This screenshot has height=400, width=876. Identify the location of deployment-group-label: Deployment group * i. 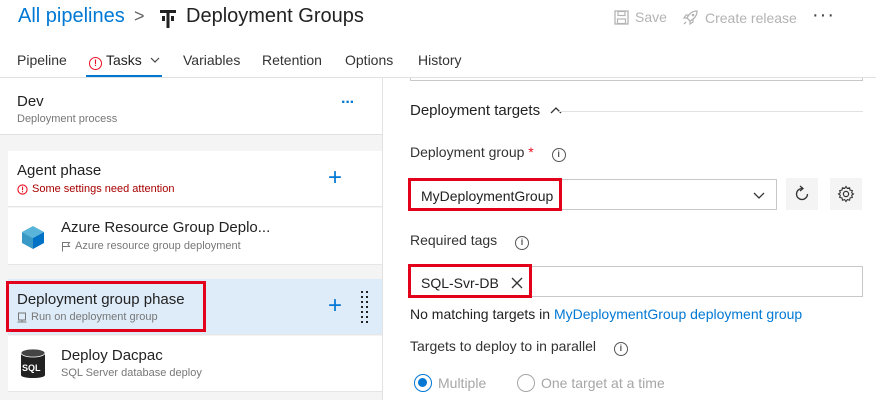
(488, 153).